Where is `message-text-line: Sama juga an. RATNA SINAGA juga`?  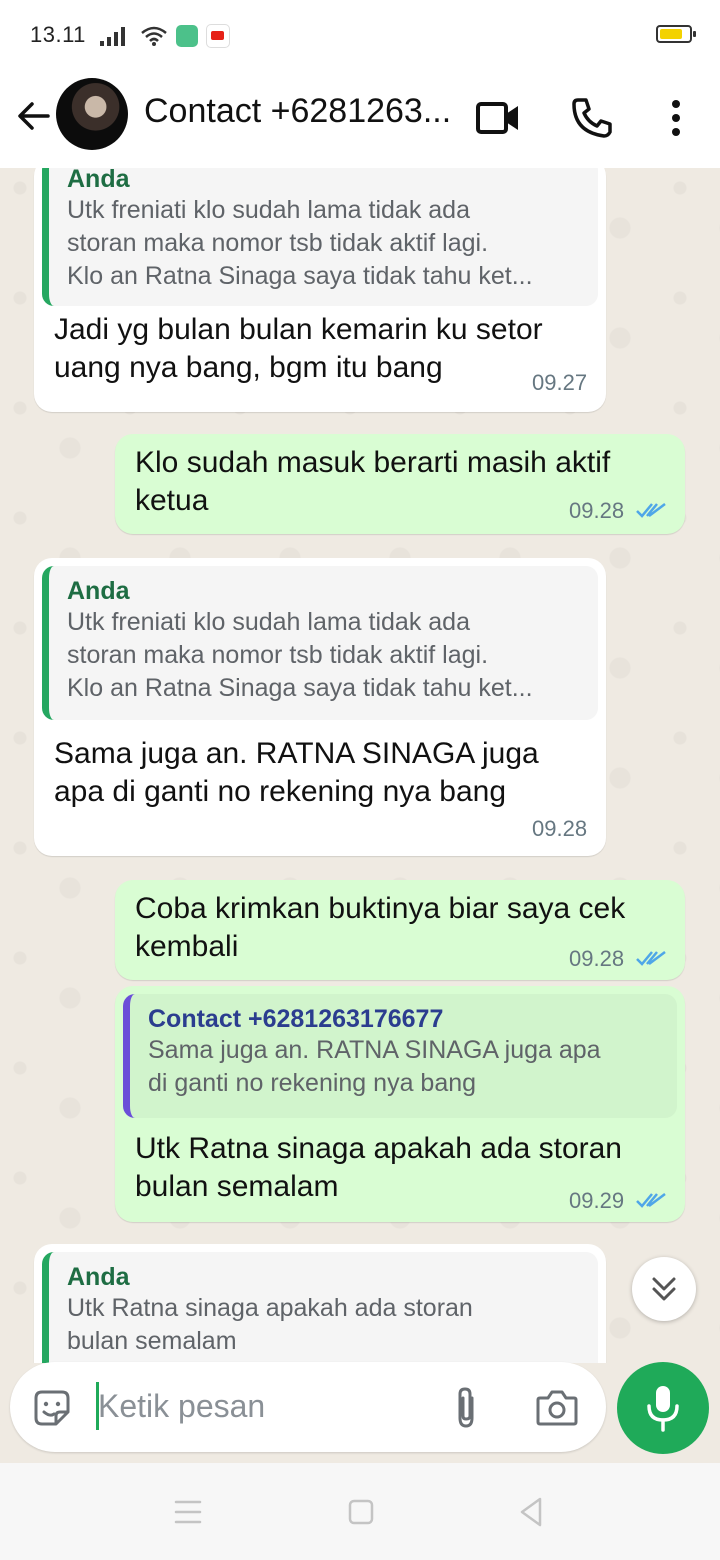
message-text-line: Sama juga an. RATNA SINAGA juga is located at coordinates (296, 753).